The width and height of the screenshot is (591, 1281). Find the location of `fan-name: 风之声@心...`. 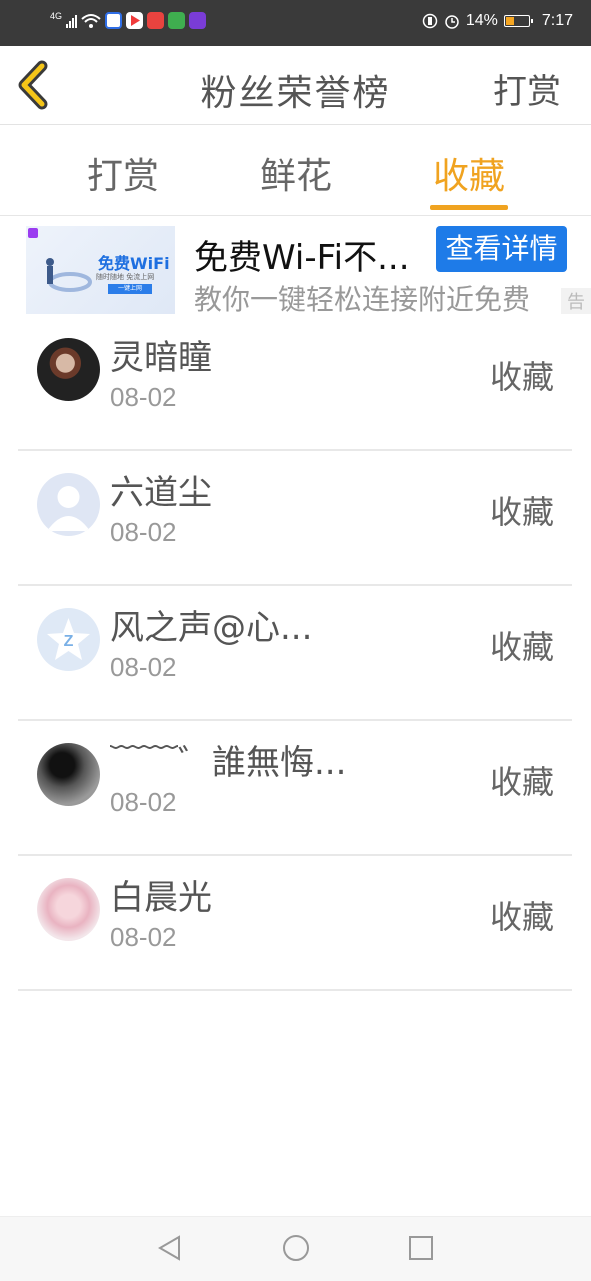

fan-name: 风之声@心... is located at coordinates (211, 628).